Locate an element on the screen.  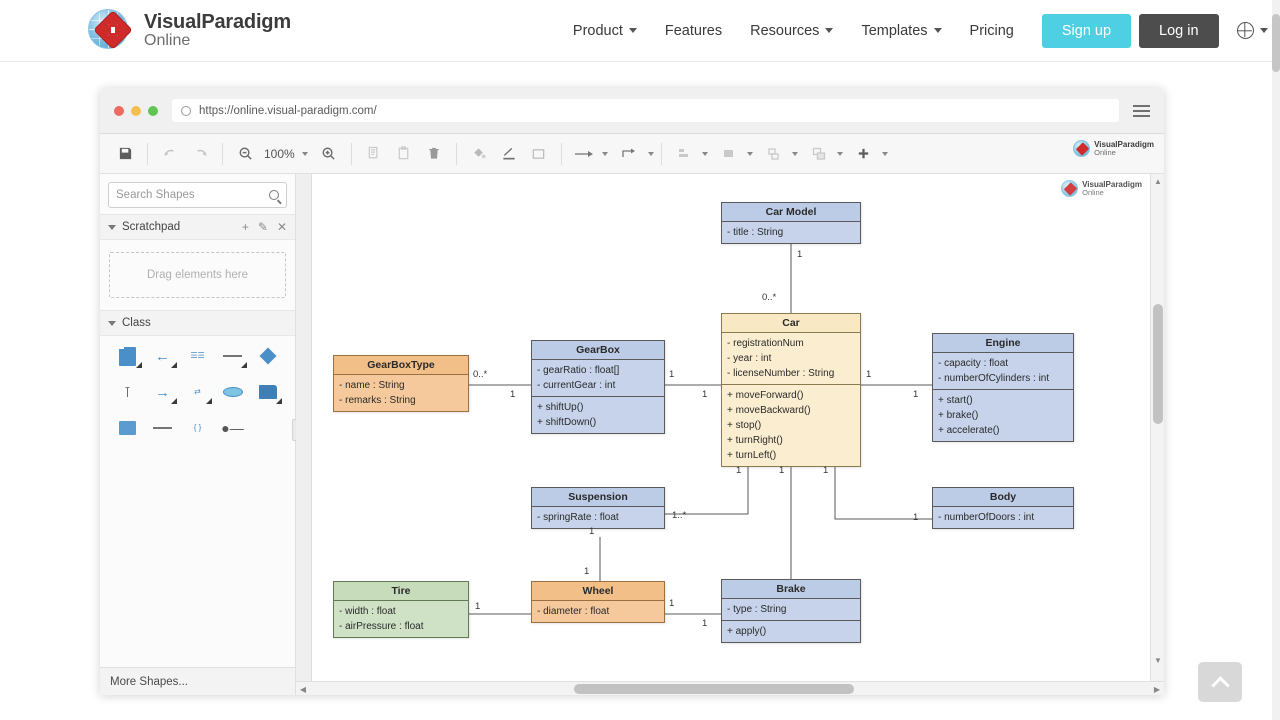
uml-class-body: Body - numberOfDoors : int is located at coordinates (1003, 508).